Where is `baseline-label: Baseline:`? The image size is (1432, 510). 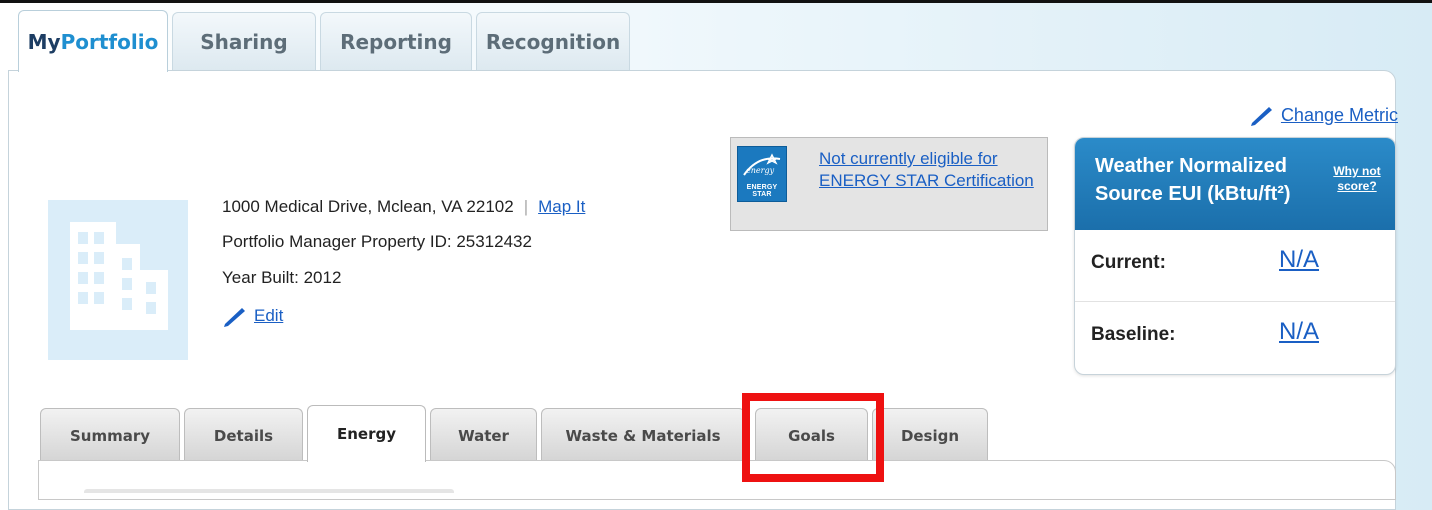 baseline-label: Baseline: is located at coordinates (1133, 334).